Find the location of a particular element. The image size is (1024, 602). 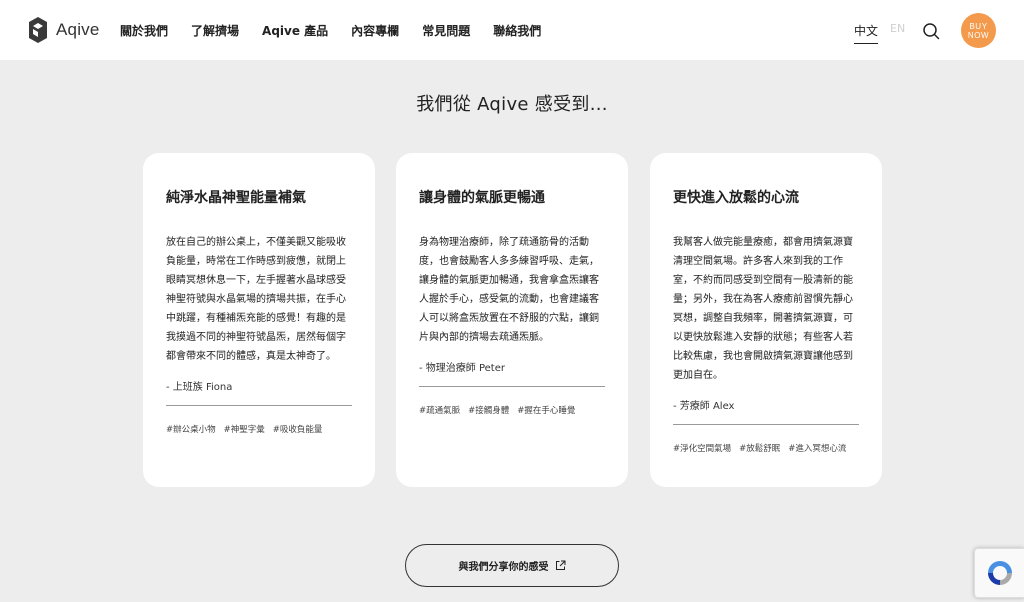

external-link-icon is located at coordinates (560, 565).